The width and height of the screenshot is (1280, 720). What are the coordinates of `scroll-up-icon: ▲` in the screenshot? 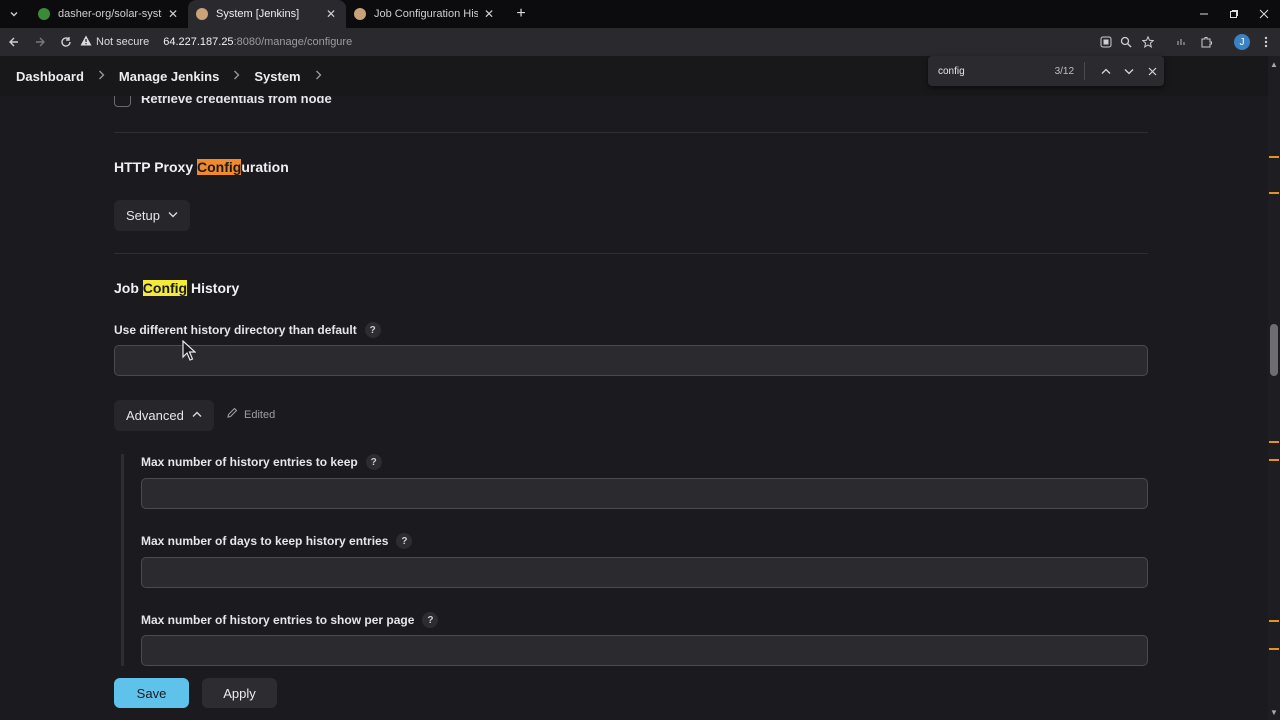 It's located at (1274, 64).